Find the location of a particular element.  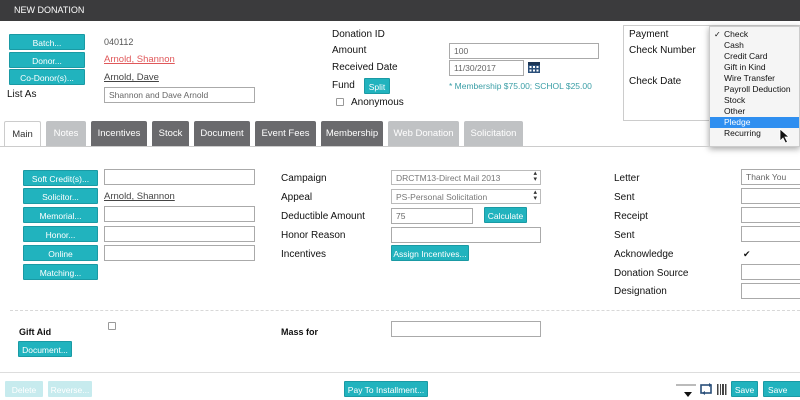

received-date-label: Received Date is located at coordinates (365, 67).